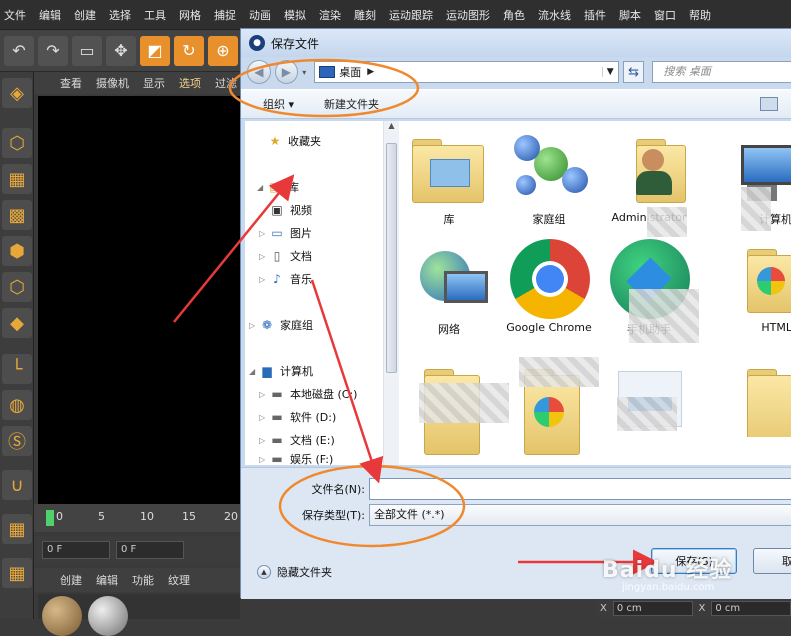 The image size is (791, 636). What do you see at coordinates (17, 441) in the screenshot?
I see `snap-icon: Ⓢ` at bounding box center [17, 441].